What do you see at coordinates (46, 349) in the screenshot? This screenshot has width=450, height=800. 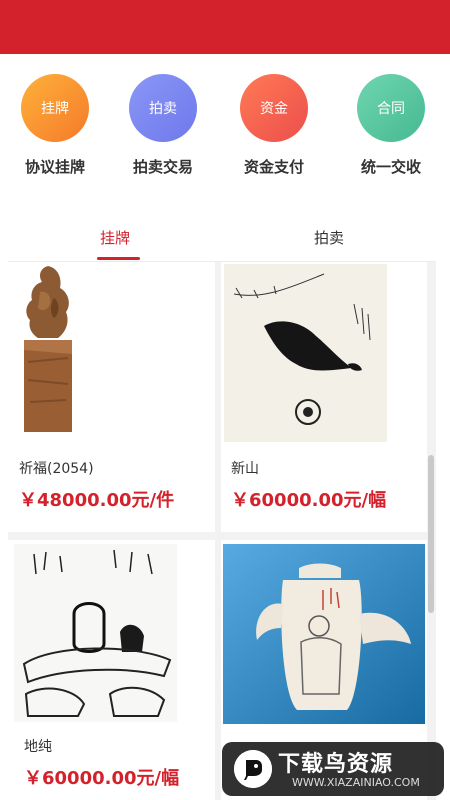 I see `product-image-statue` at bounding box center [46, 349].